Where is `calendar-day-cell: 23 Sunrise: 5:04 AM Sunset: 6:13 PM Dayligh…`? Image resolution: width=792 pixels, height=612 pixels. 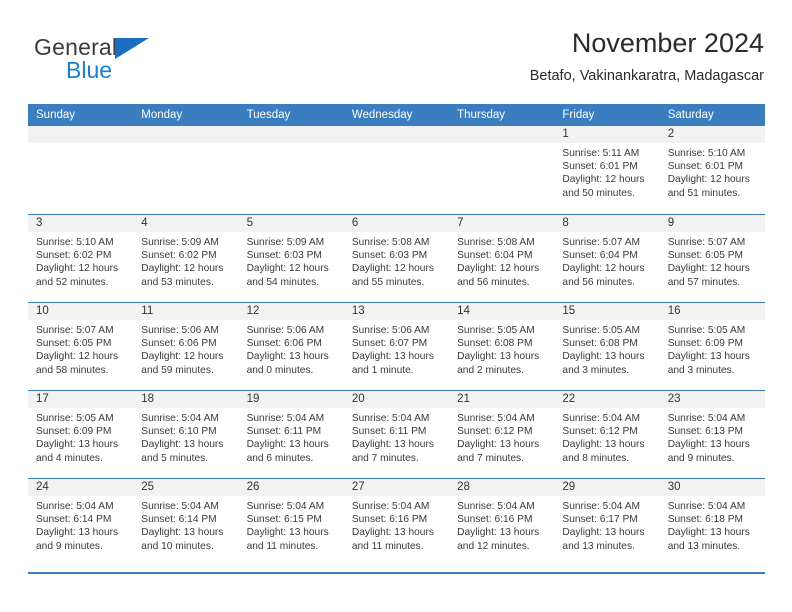
calendar-day-cell: 23 Sunrise: 5:04 AM Sunset: 6:13 PM Dayligh… is located at coordinates (712, 434).